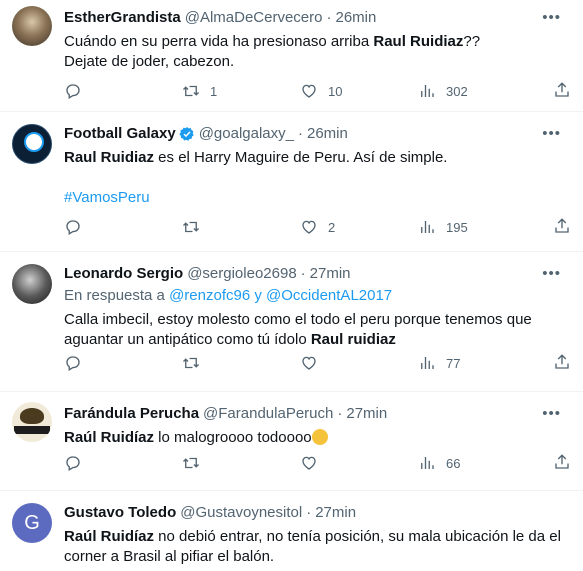  What do you see at coordinates (332, 227) in the screenshot?
I see `like-count: 2` at bounding box center [332, 227].